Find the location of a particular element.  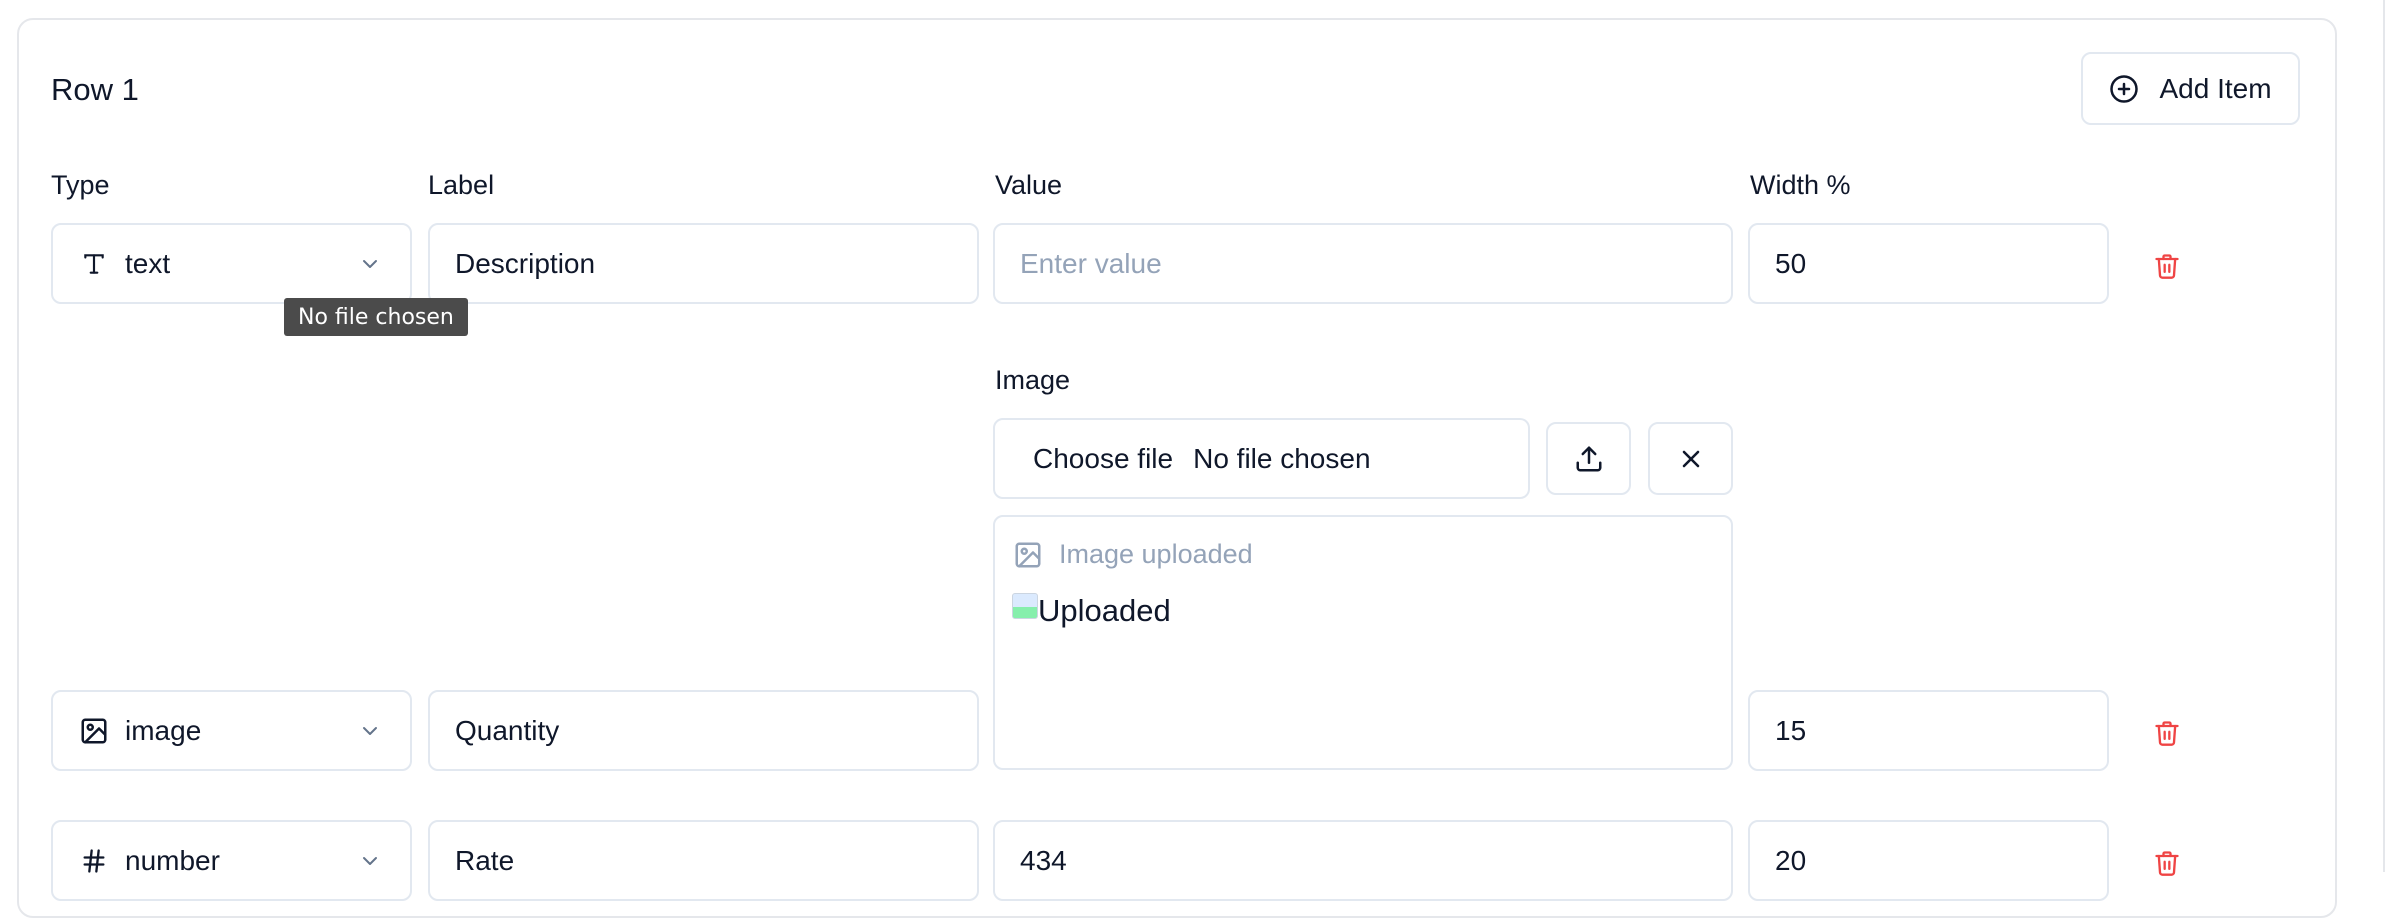

image-icon is located at coordinates (1028, 554).